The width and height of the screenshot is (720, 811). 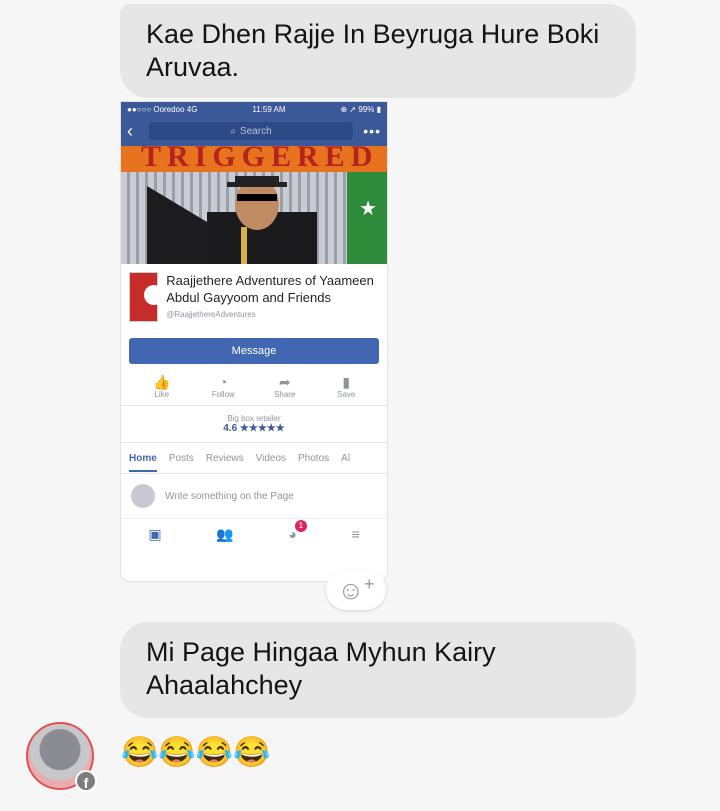 I want to click on carrier-text: ●●○○○ Ooredoo 4G, so click(x=162, y=109).